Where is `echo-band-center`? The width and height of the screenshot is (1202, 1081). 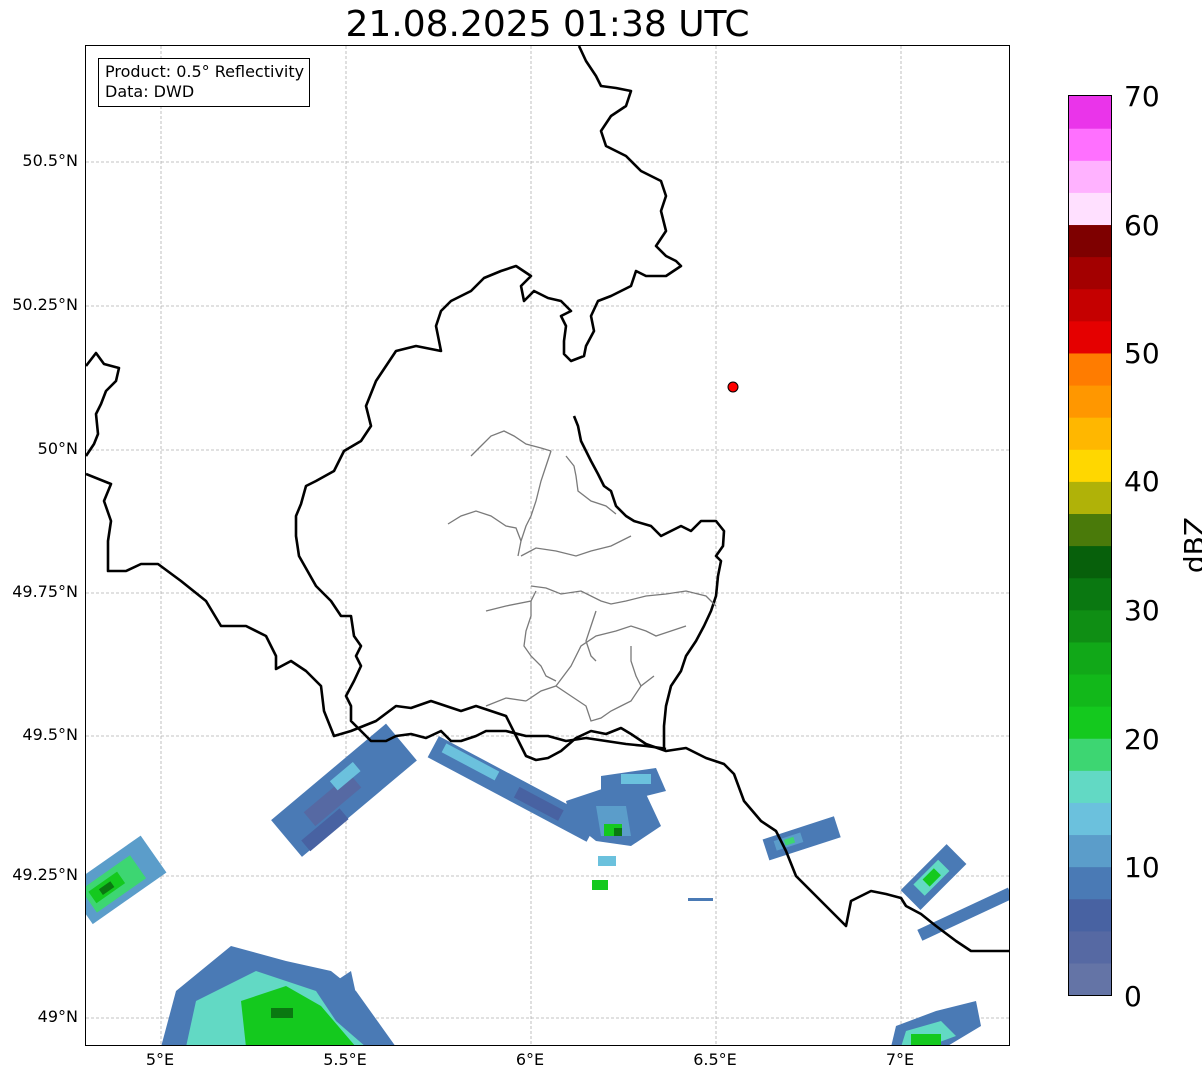
echo-band-center is located at coordinates (512, 789).